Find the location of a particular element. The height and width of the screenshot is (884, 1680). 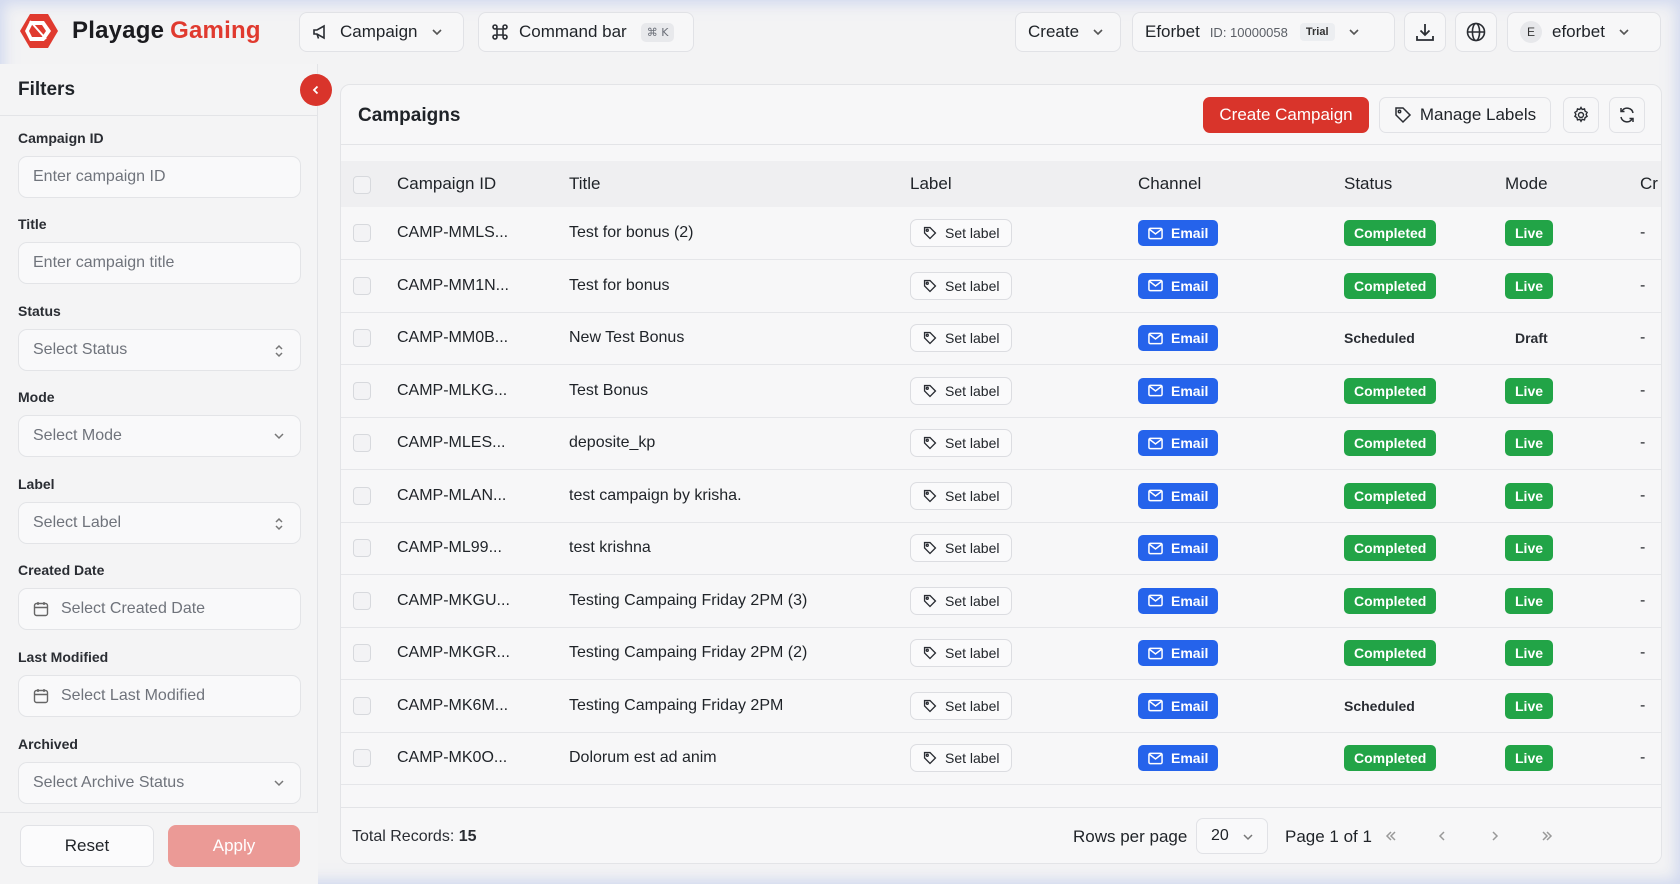

created-date-picker: Select Created Date is located at coordinates (159, 609).